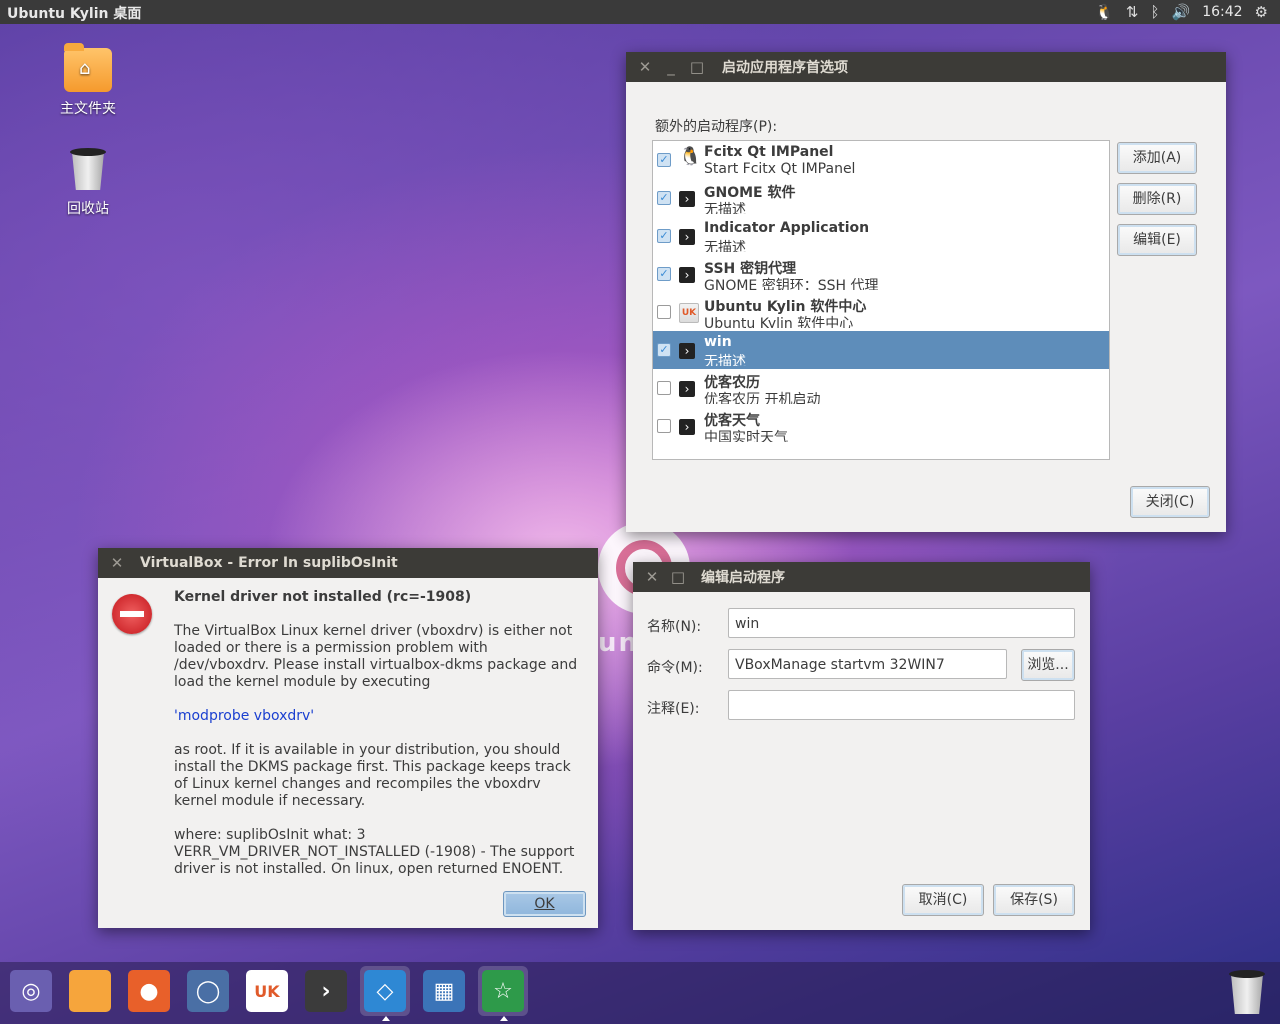 The height and width of the screenshot is (1024, 1280). I want to click on bluetooth-icon: ᛒ, so click(1154, 12).